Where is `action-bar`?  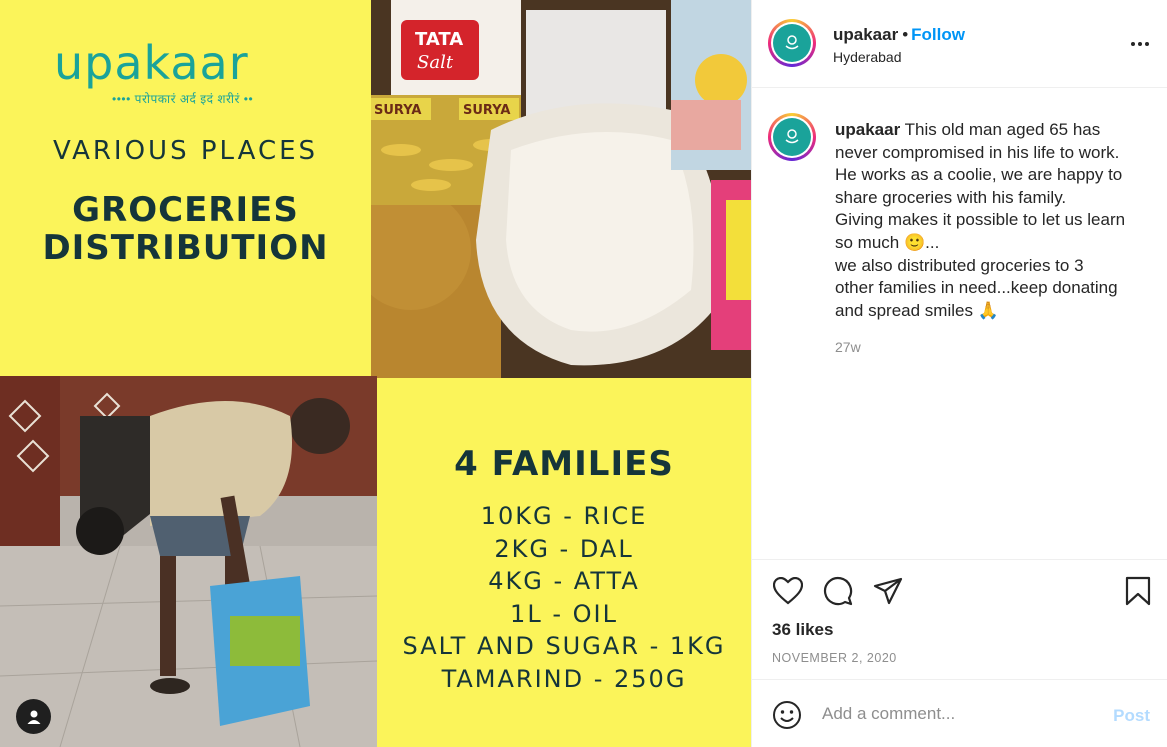
action-bar is located at coordinates (959, 590).